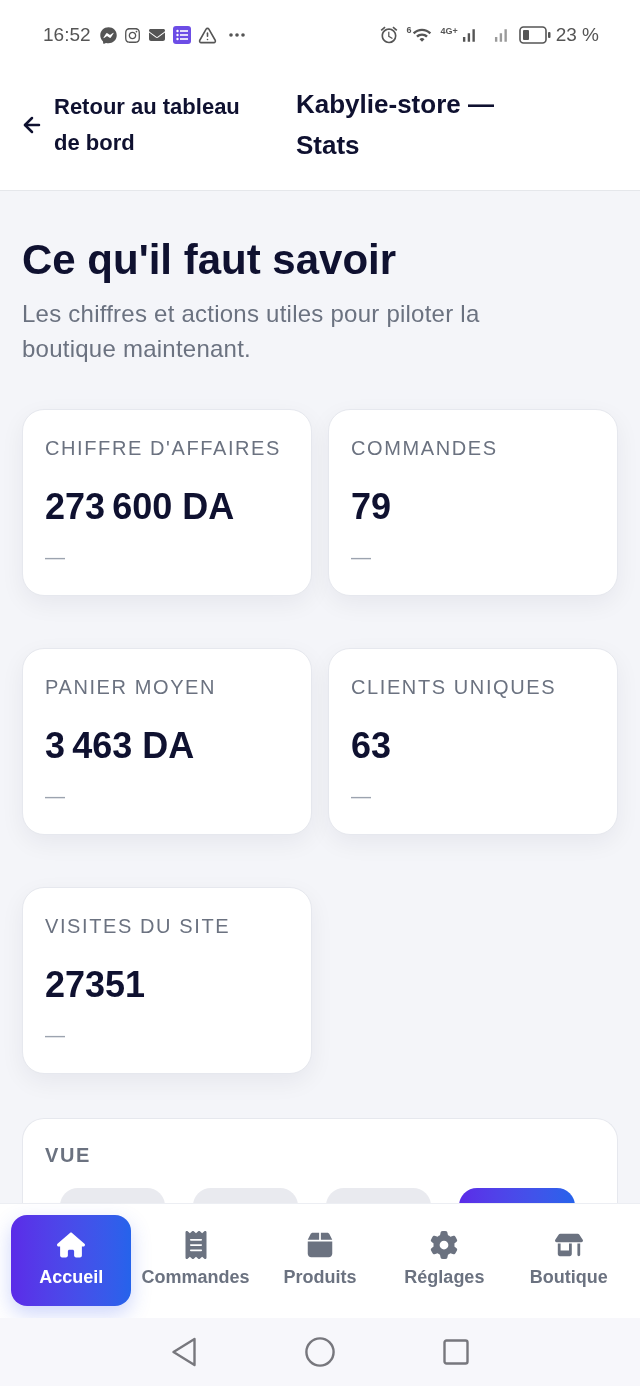 The width and height of the screenshot is (640, 1386). What do you see at coordinates (140, 507) in the screenshot?
I see `stat-value: 273 600 DA` at bounding box center [140, 507].